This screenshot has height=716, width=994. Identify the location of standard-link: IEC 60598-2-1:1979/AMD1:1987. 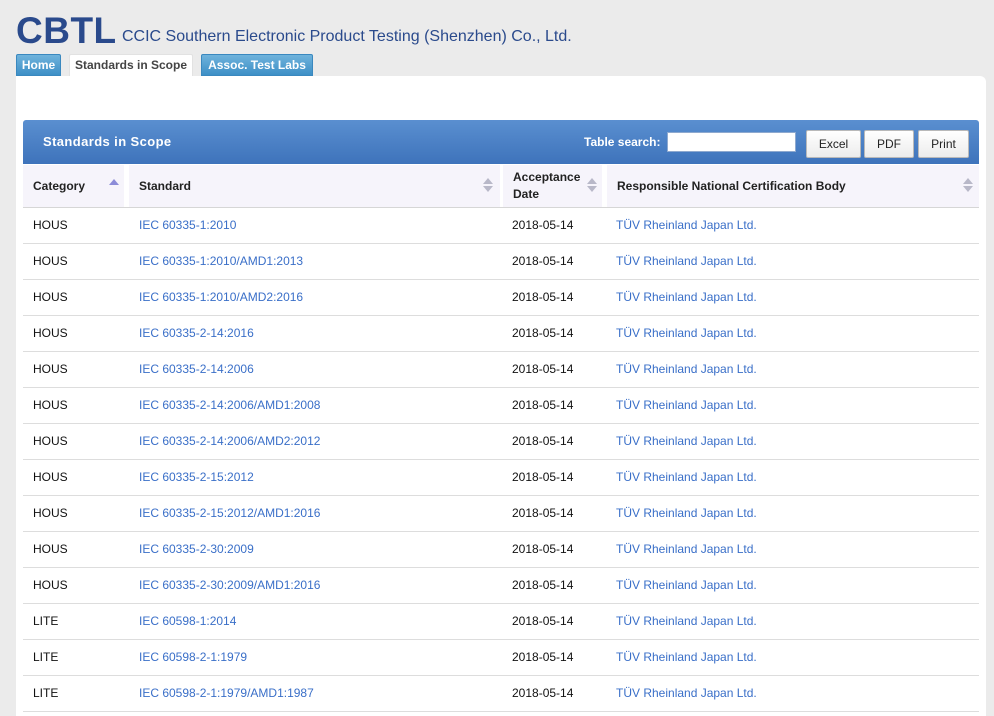
(226, 693).